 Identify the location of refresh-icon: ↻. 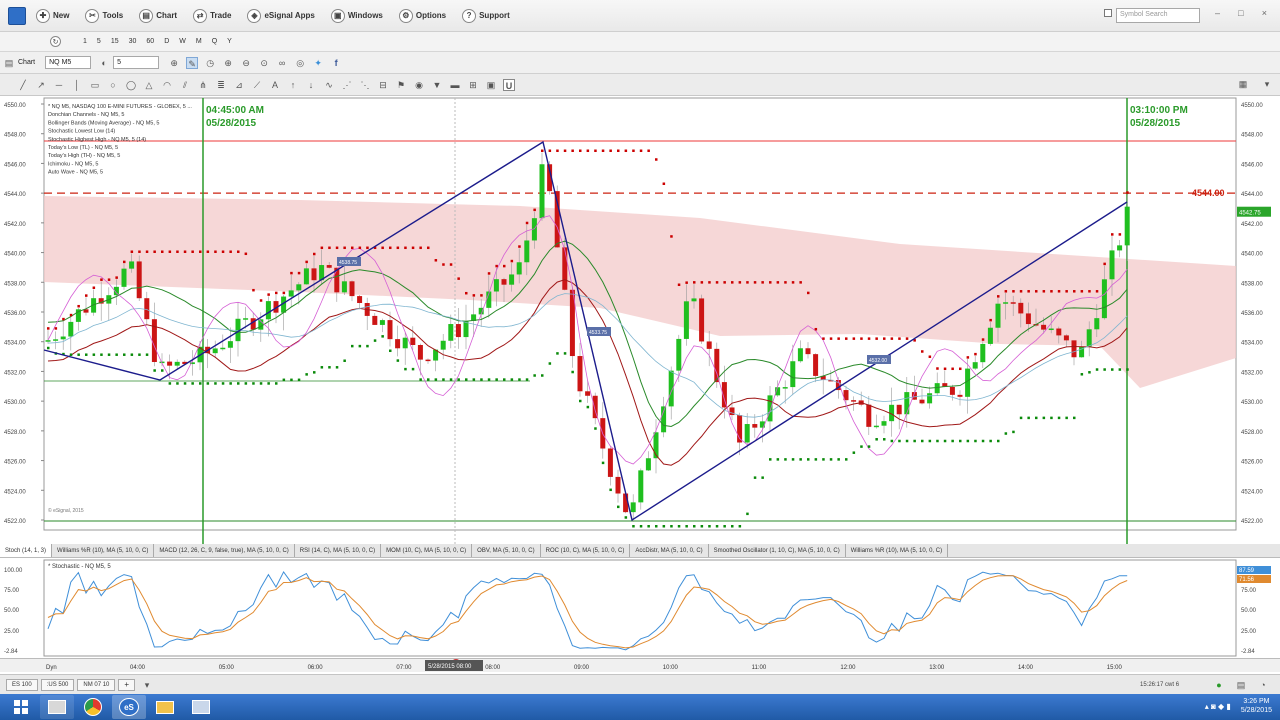
(55, 41).